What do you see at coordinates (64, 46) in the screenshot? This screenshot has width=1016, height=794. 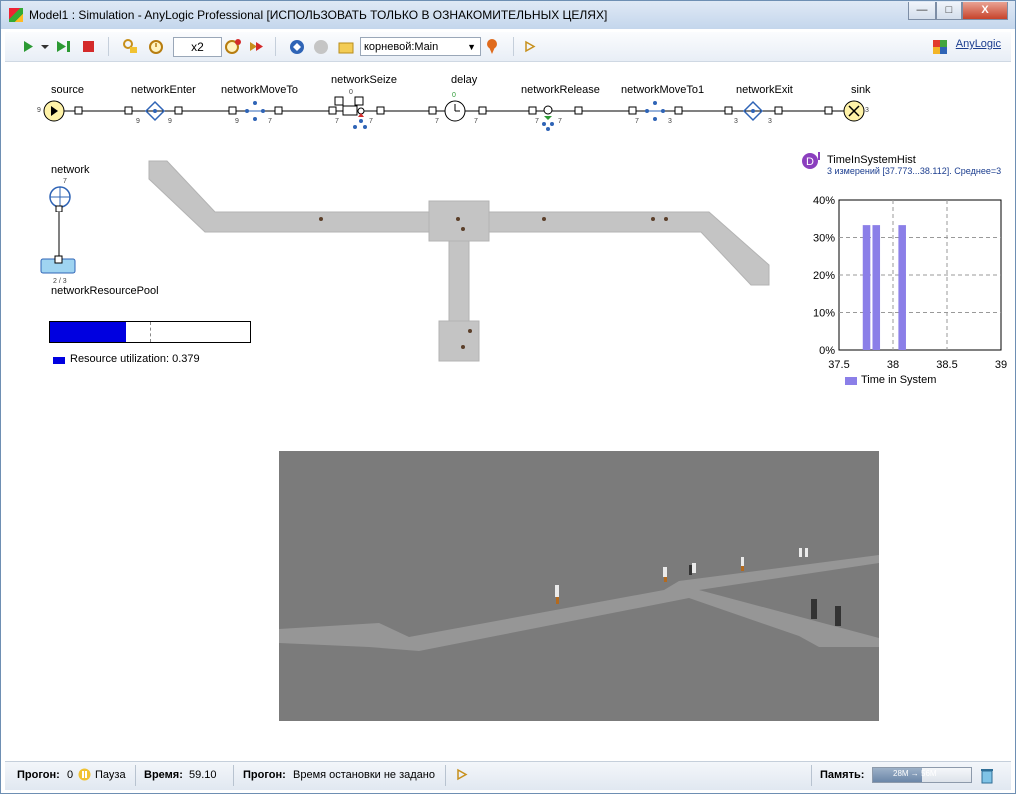 I see `step-icon` at bounding box center [64, 46].